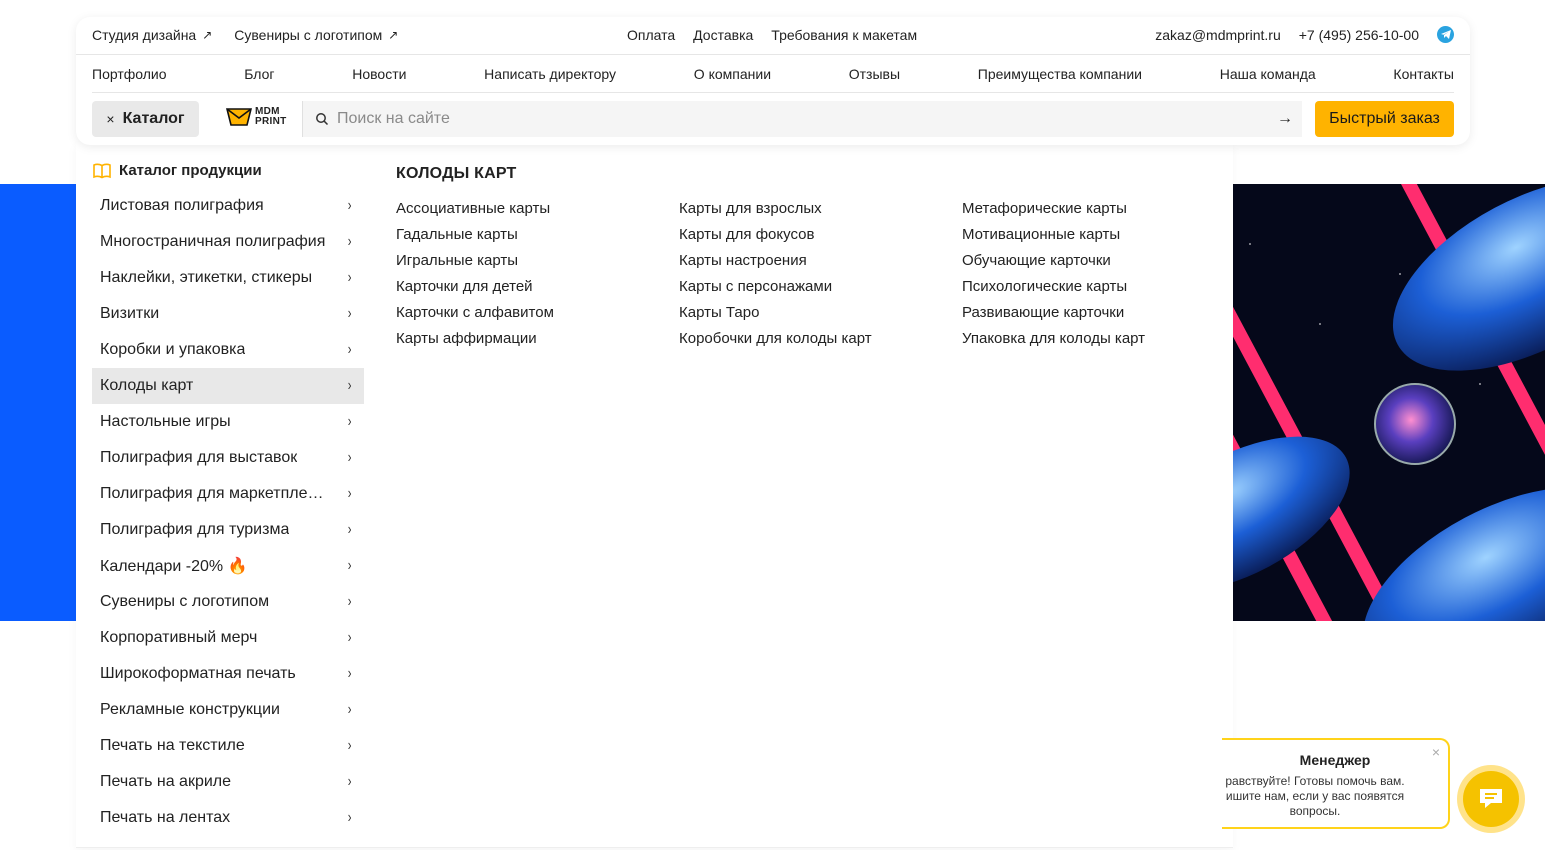 Image resolution: width=1560 pixels, height=850 pixels. What do you see at coordinates (820, 343) in the screenshot?
I see `submenu-link: Коробочки для колоды карт` at bounding box center [820, 343].